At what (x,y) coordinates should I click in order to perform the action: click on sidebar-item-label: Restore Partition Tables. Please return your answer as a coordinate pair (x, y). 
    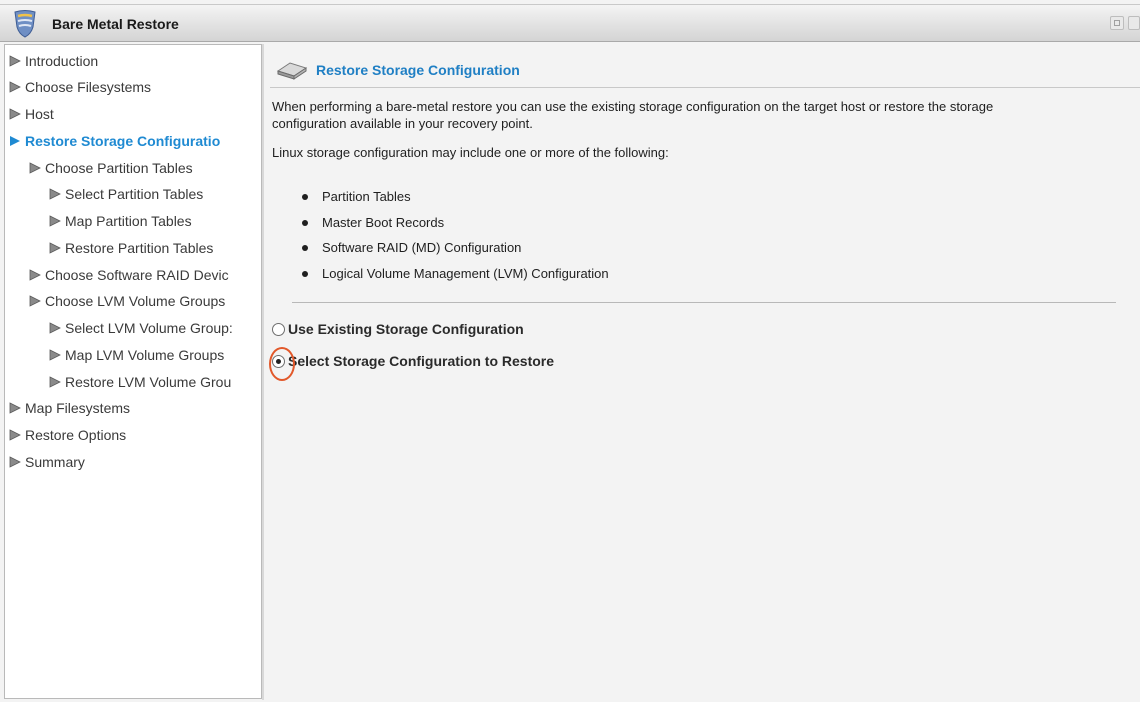
    Looking at the image, I should click on (139, 248).